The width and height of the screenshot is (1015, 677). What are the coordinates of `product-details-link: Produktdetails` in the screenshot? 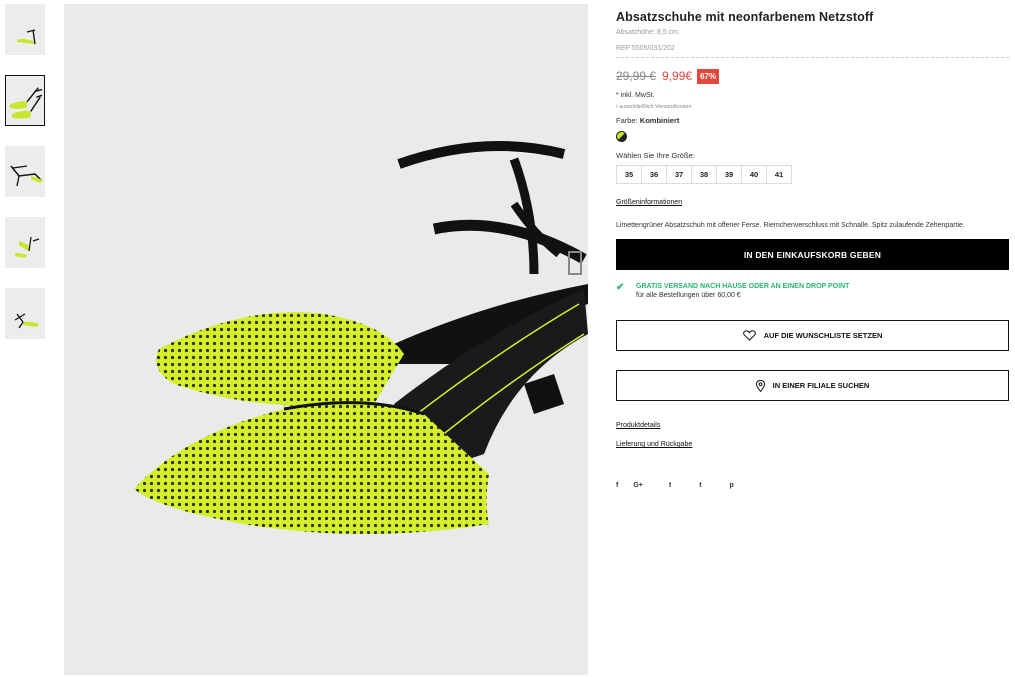 It's located at (812, 425).